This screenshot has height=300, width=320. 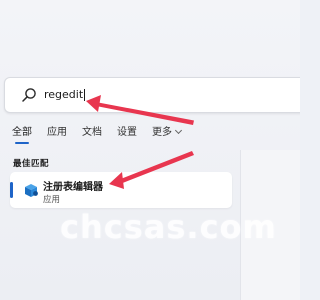 I want to click on search-input: regedit, so click(x=104, y=95).